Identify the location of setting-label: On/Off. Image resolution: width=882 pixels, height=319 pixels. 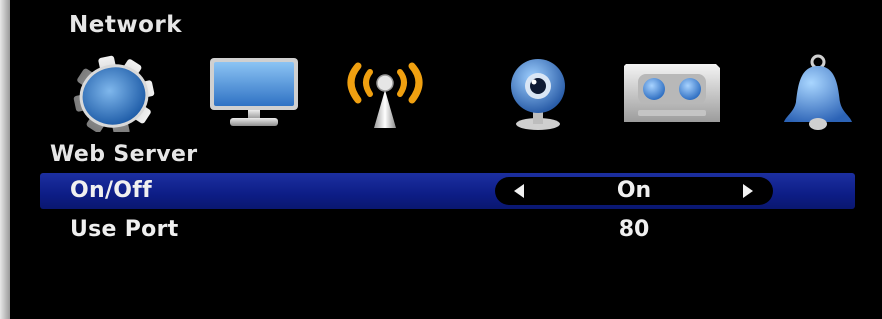
(111, 190).